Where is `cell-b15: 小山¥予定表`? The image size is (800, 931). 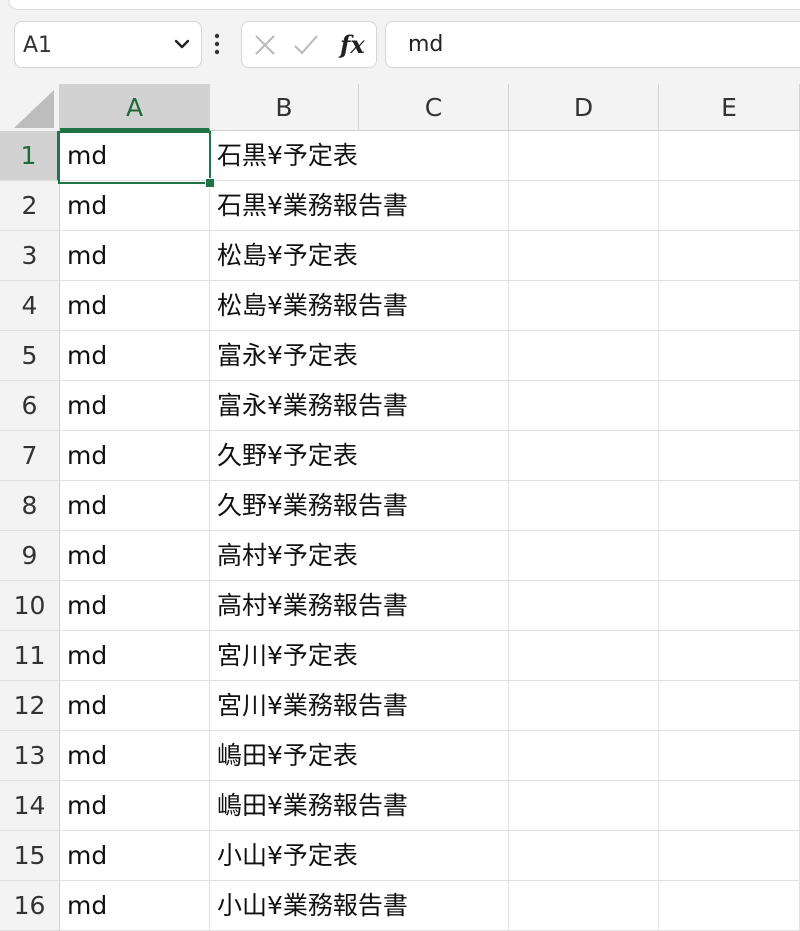 cell-b15: 小山¥予定表 is located at coordinates (284, 856).